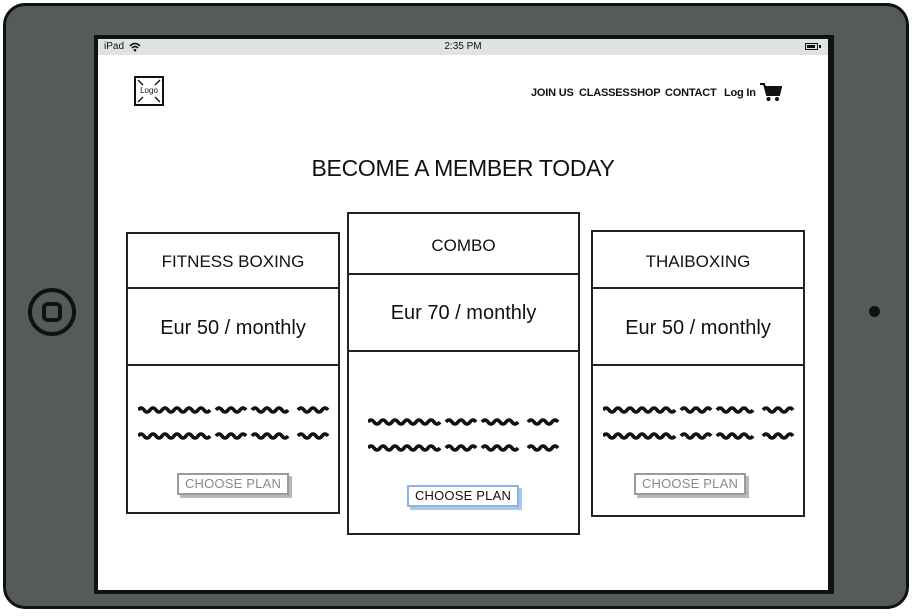  What do you see at coordinates (811, 46) in the screenshot?
I see `battery-icon` at bounding box center [811, 46].